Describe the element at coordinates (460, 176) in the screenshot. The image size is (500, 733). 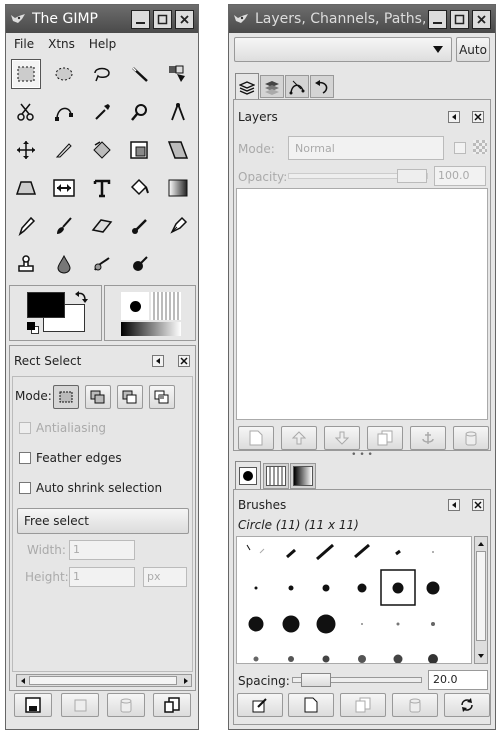
I see `opacity-spinbutton: 100.0` at that location.